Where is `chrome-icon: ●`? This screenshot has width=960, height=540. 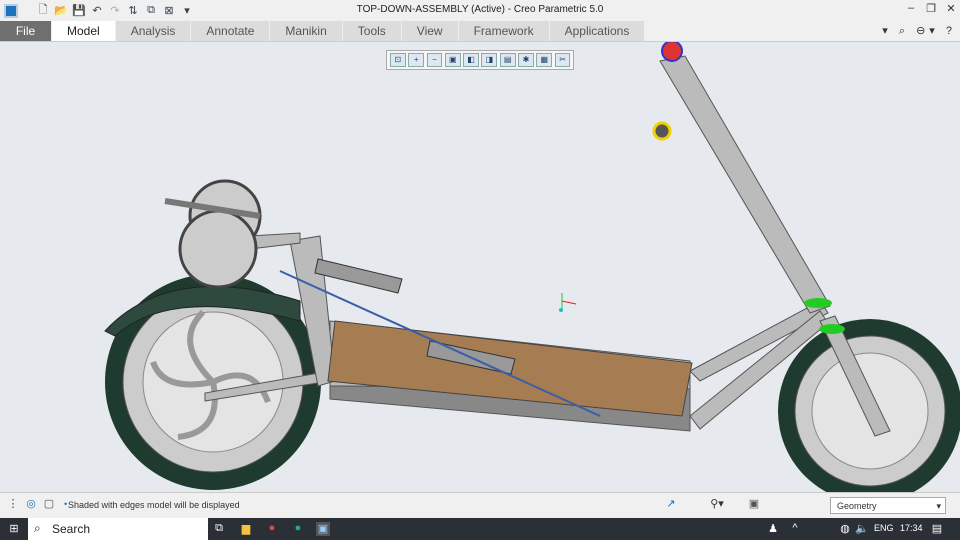
chrome-icon: ● is located at coordinates (272, 529).